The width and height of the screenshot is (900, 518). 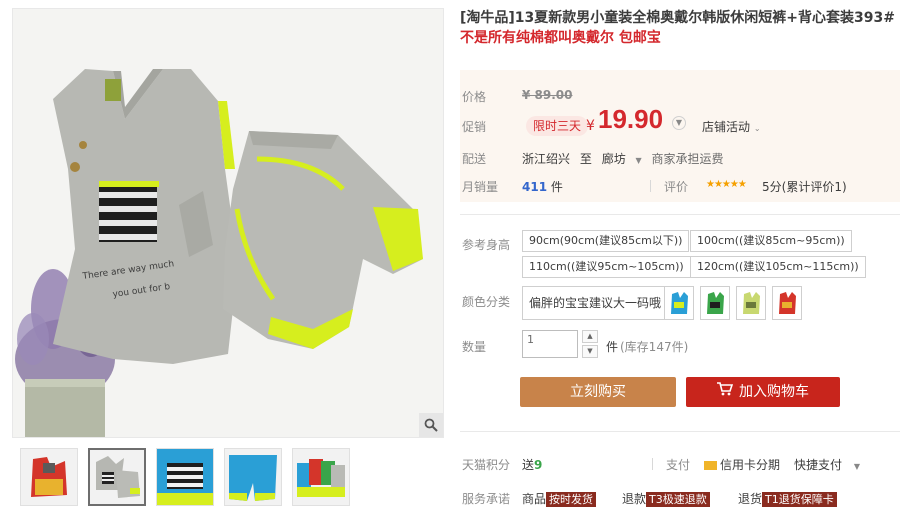 I want to click on chevron-down-icon: ⌄, so click(x=757, y=128).